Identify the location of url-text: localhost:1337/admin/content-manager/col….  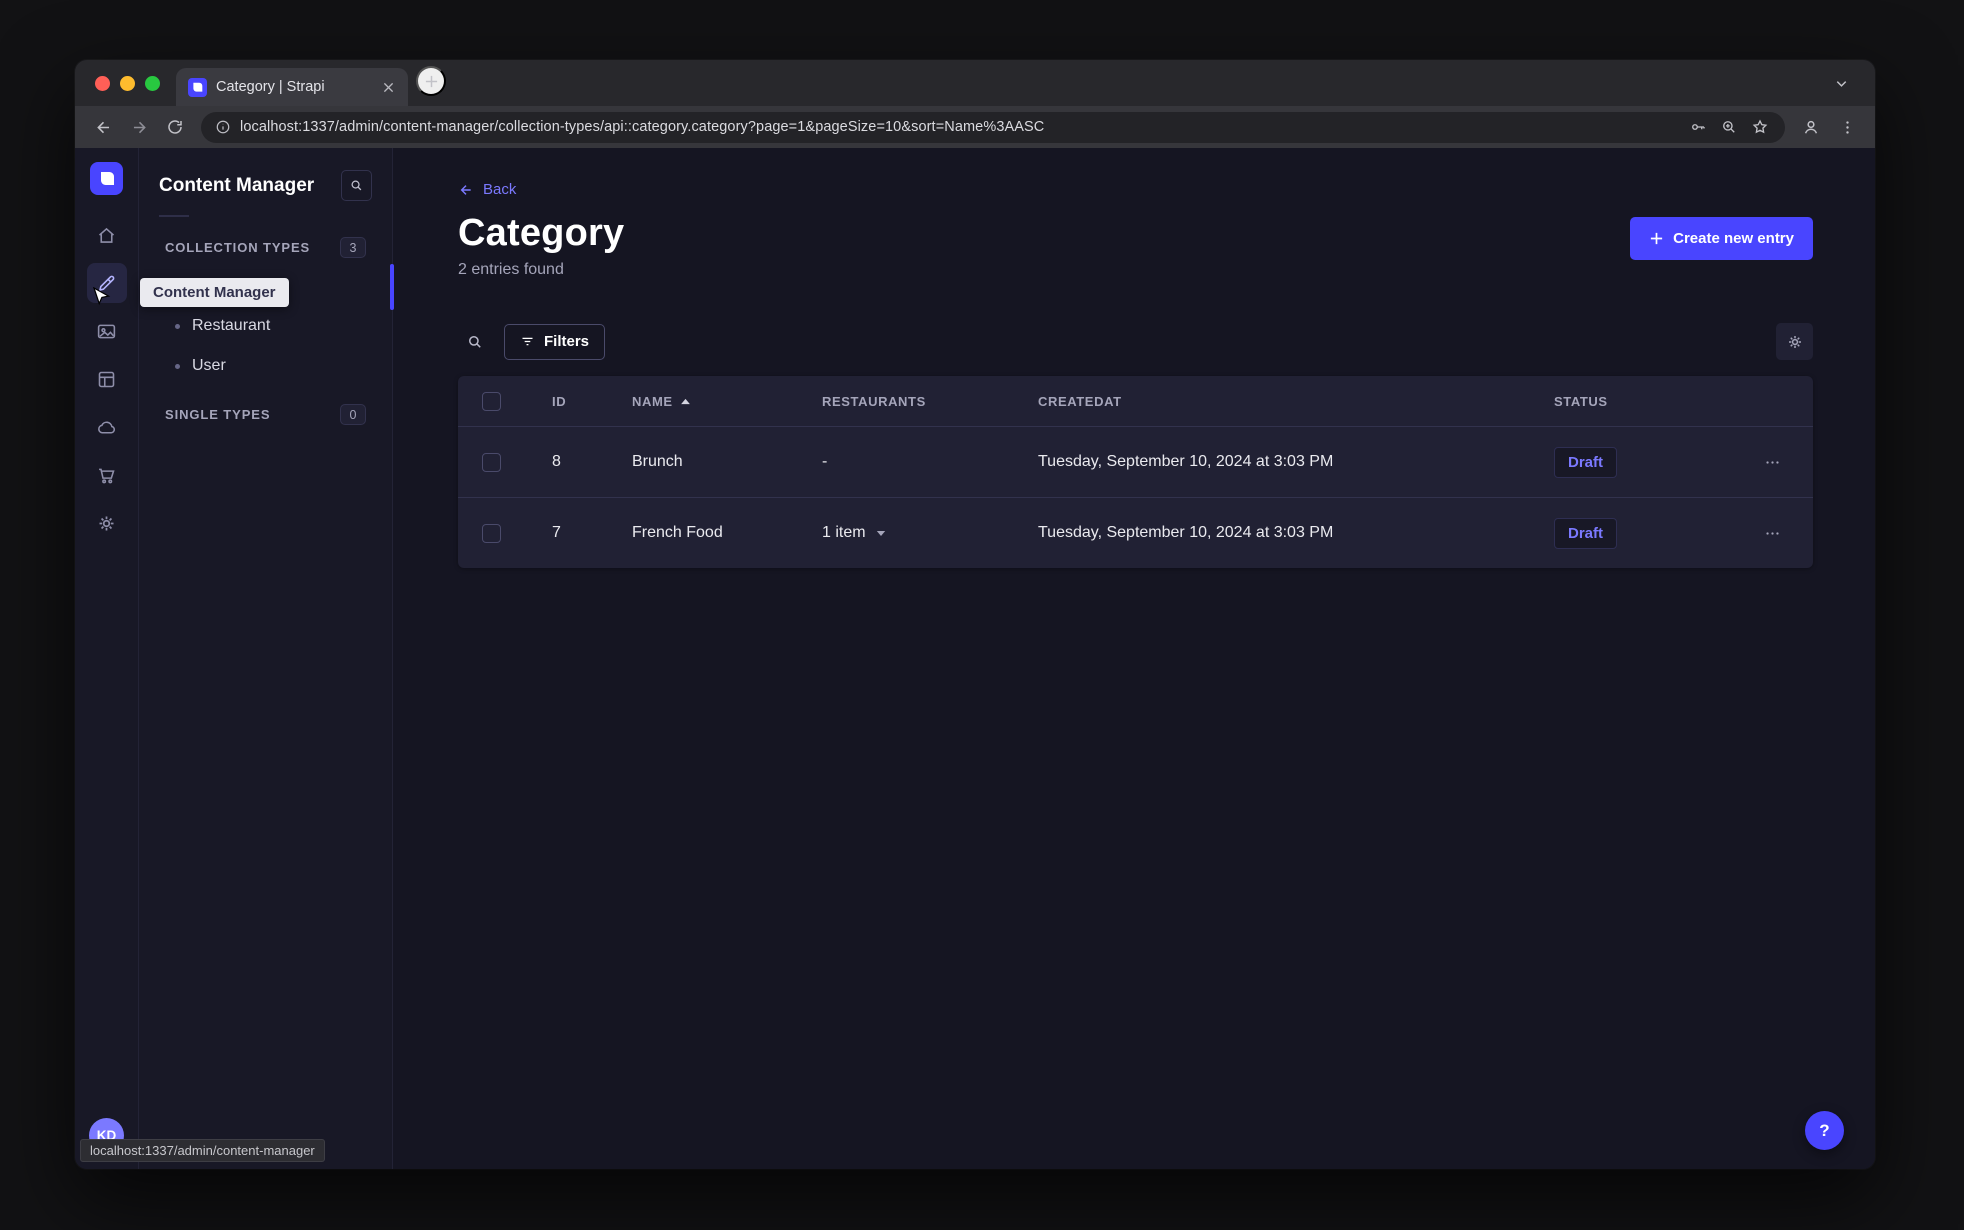
(642, 127).